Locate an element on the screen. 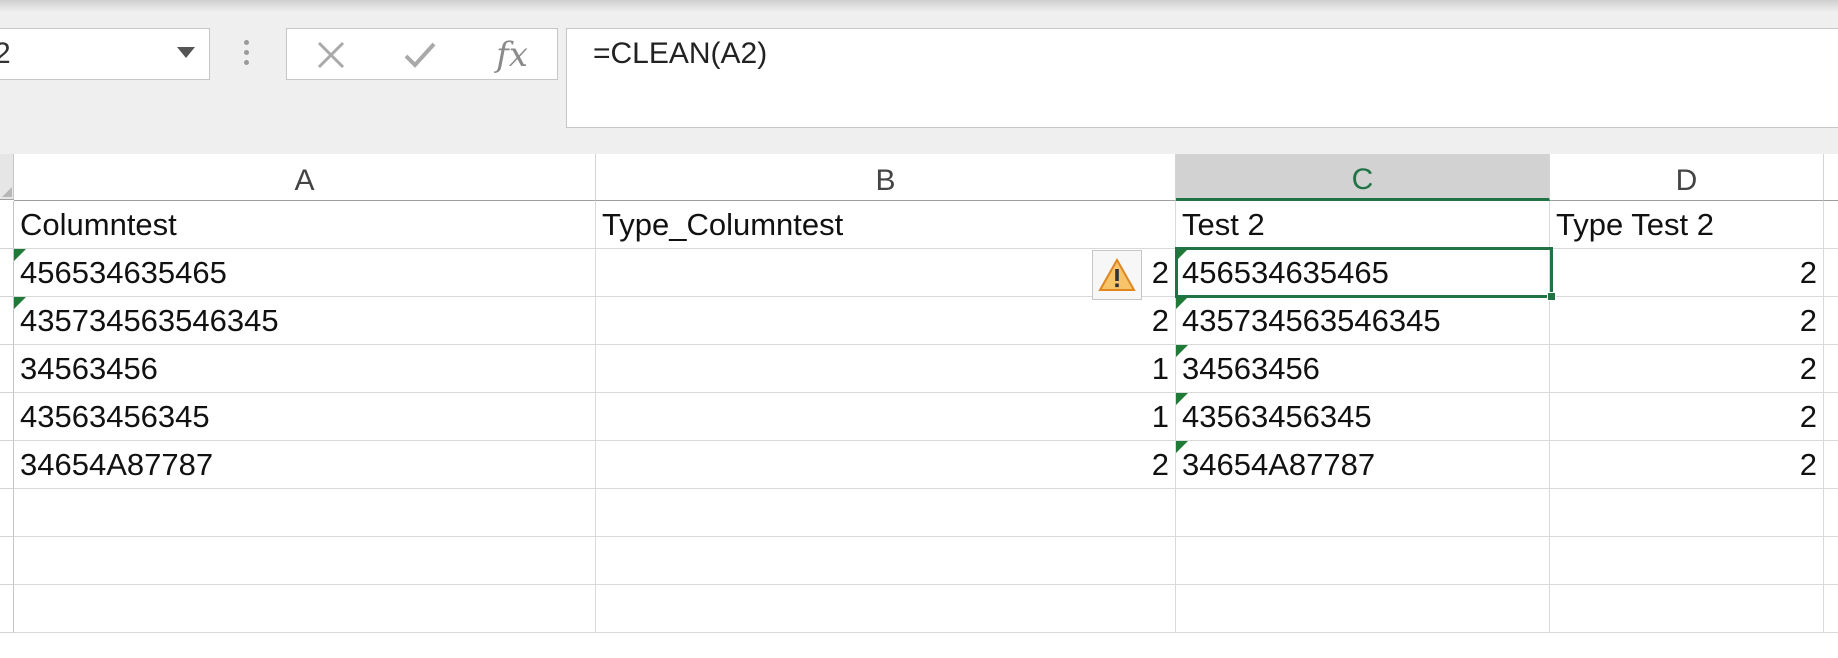 The height and width of the screenshot is (658, 1838). formula-buttons: fx is located at coordinates (422, 54).